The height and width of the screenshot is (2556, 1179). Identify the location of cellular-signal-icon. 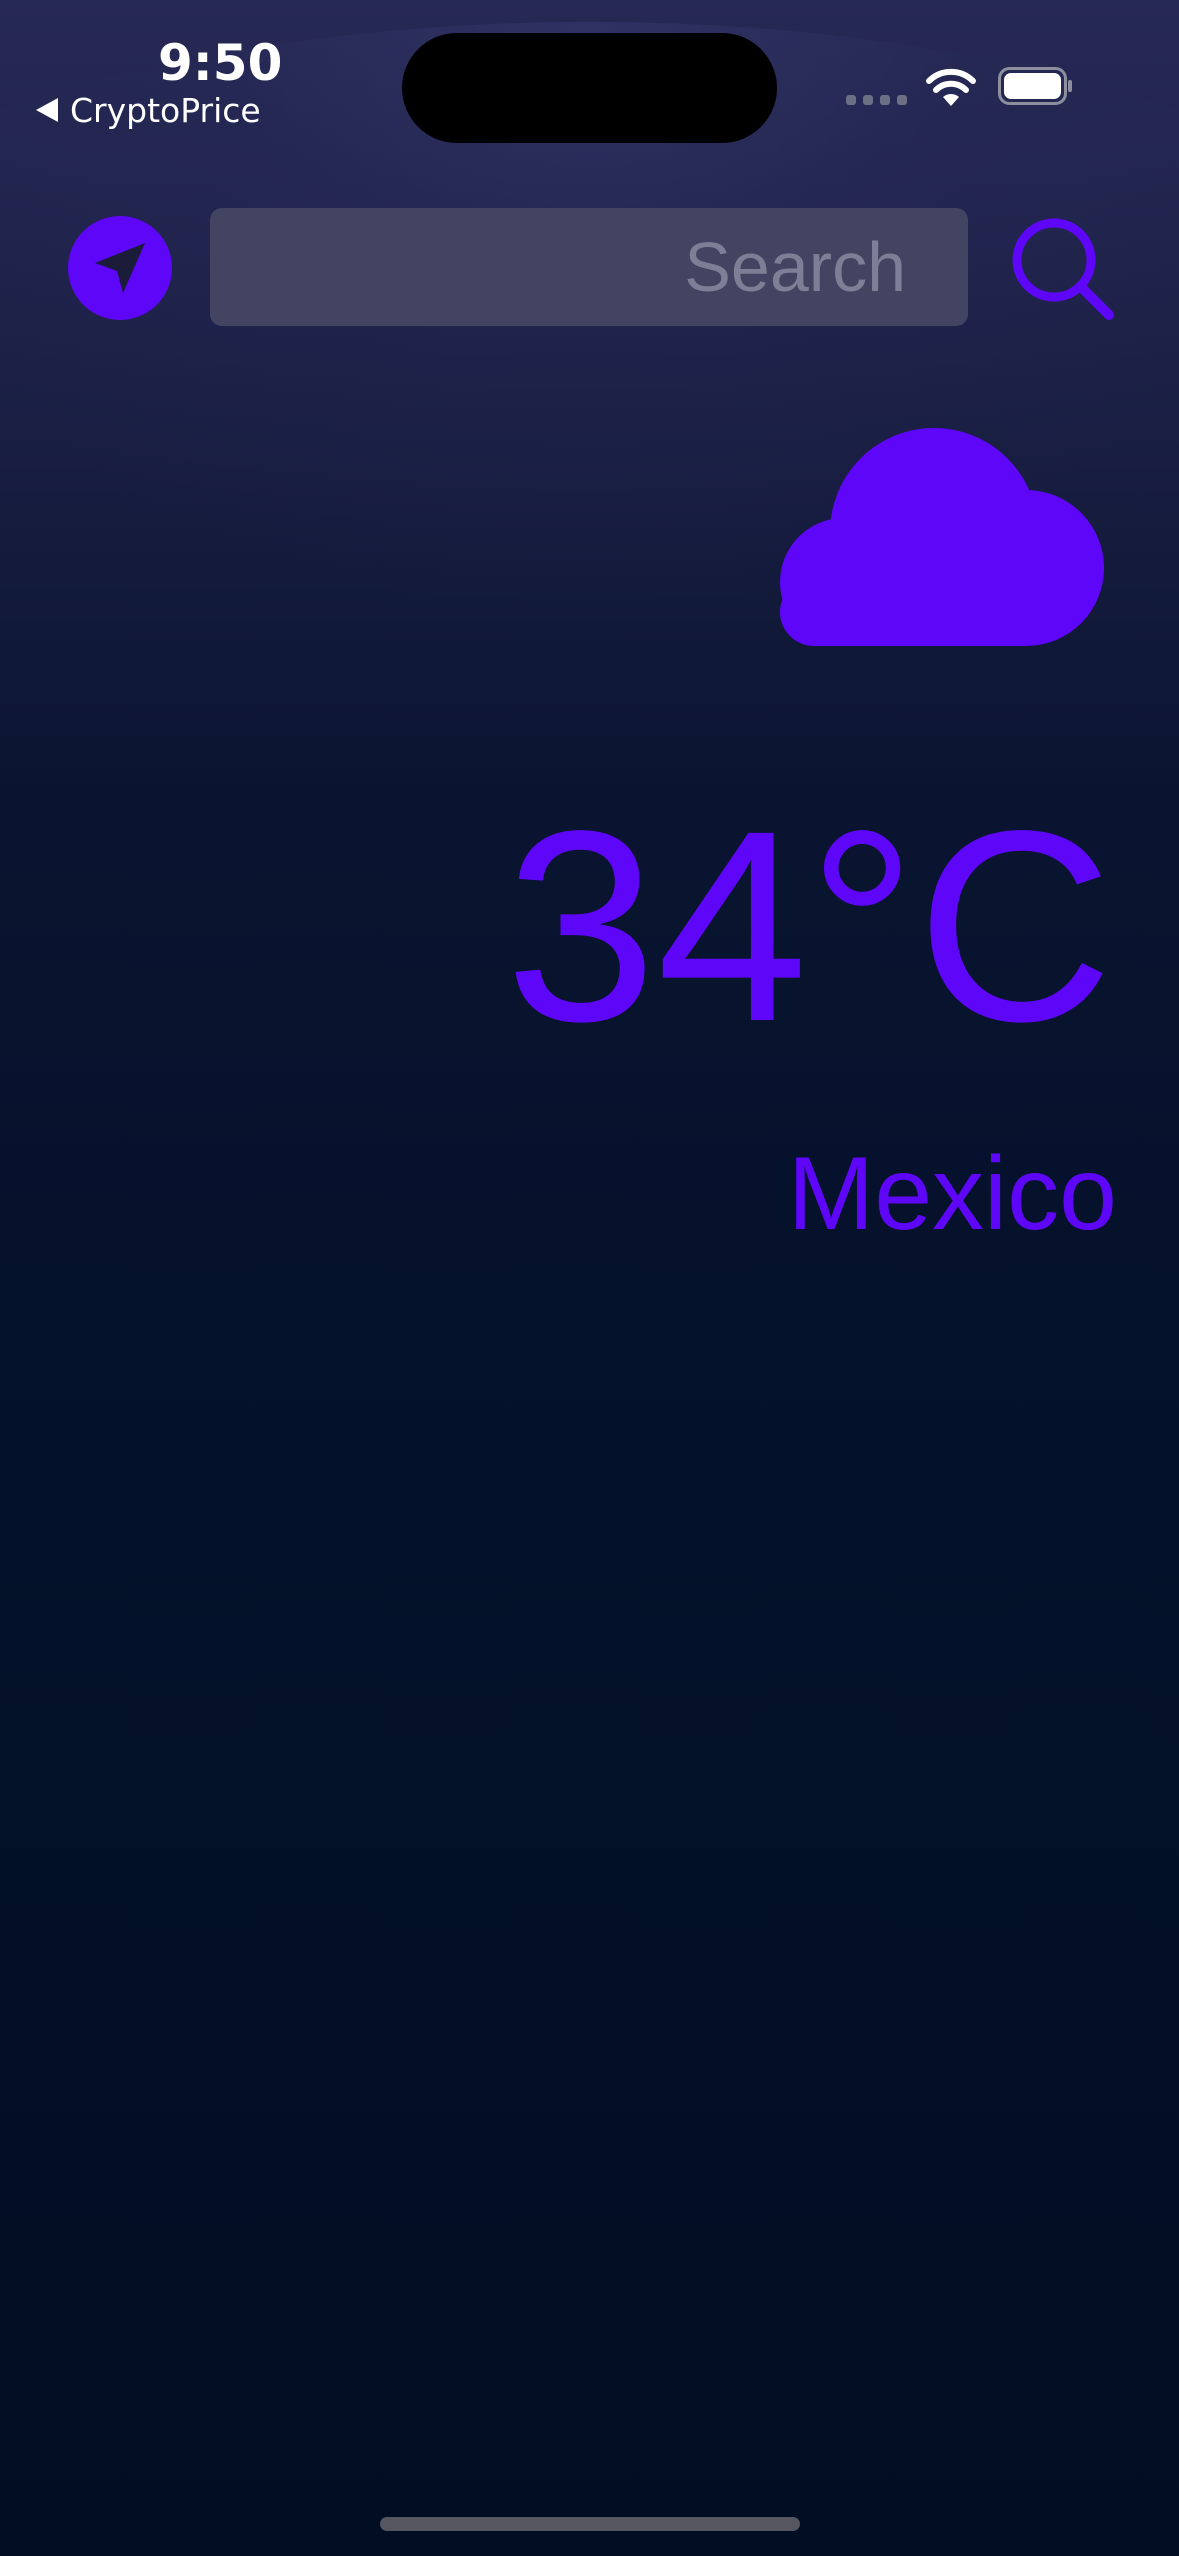
(876, 100).